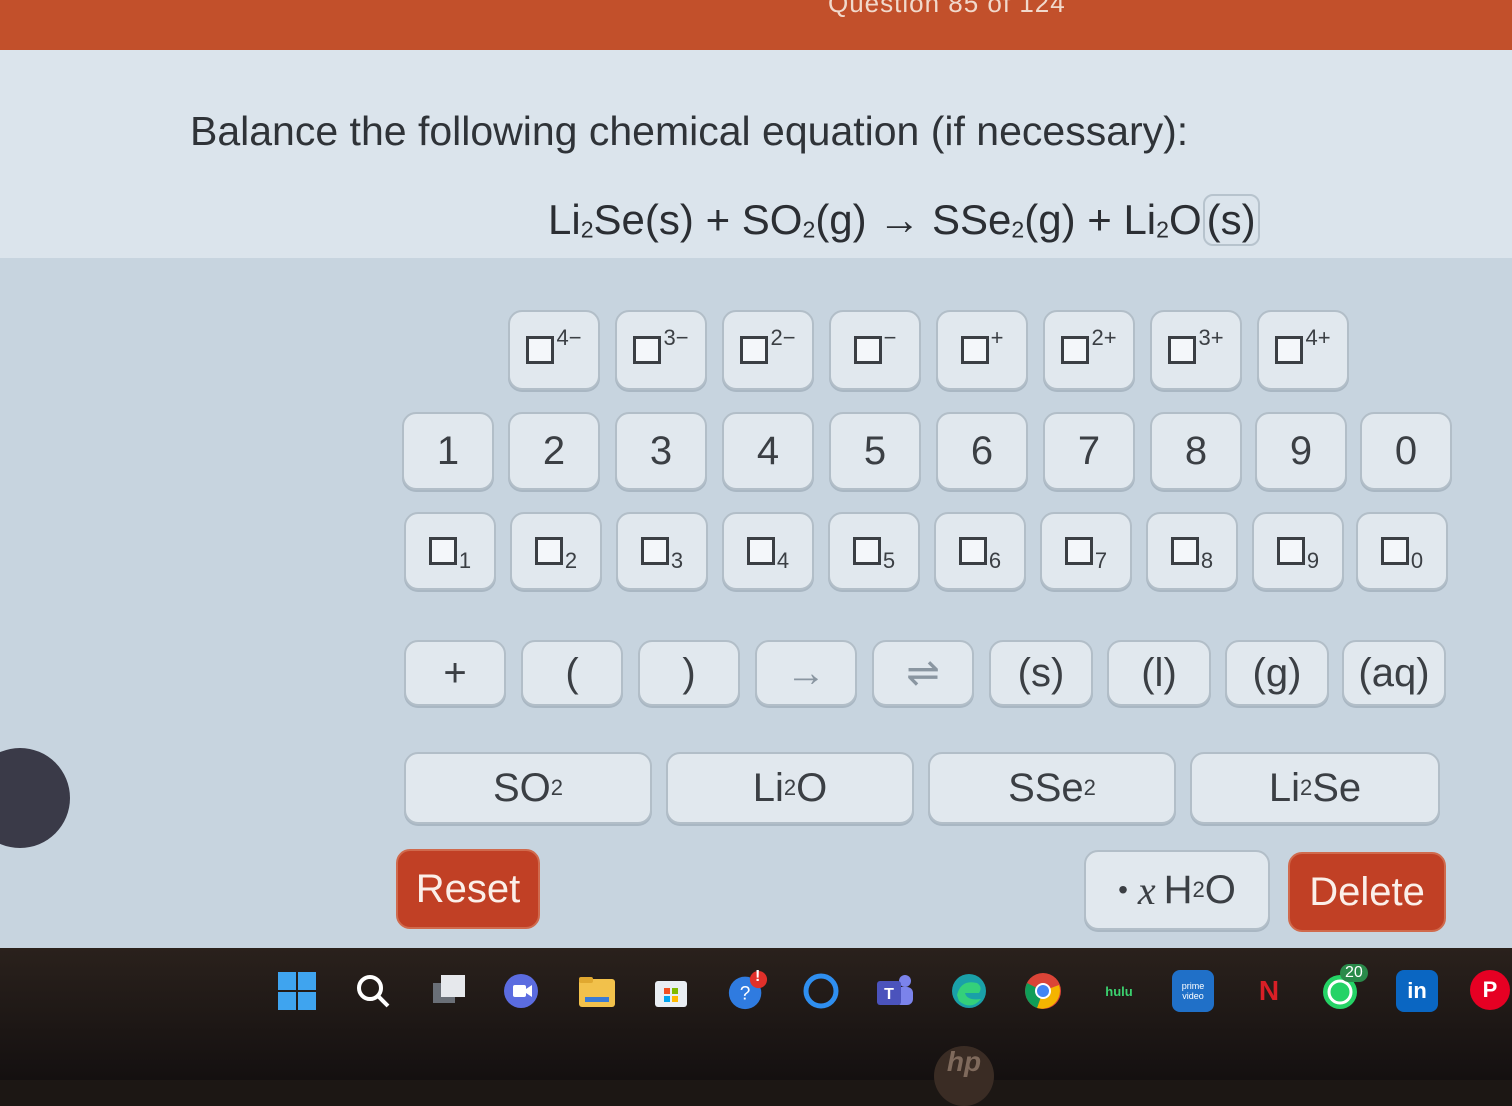 The image size is (1512, 1106). I want to click on subscript-key-7: 7, so click(1086, 551).